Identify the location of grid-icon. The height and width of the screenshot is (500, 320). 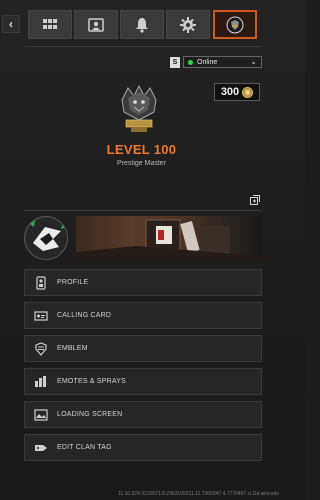
(50, 23).